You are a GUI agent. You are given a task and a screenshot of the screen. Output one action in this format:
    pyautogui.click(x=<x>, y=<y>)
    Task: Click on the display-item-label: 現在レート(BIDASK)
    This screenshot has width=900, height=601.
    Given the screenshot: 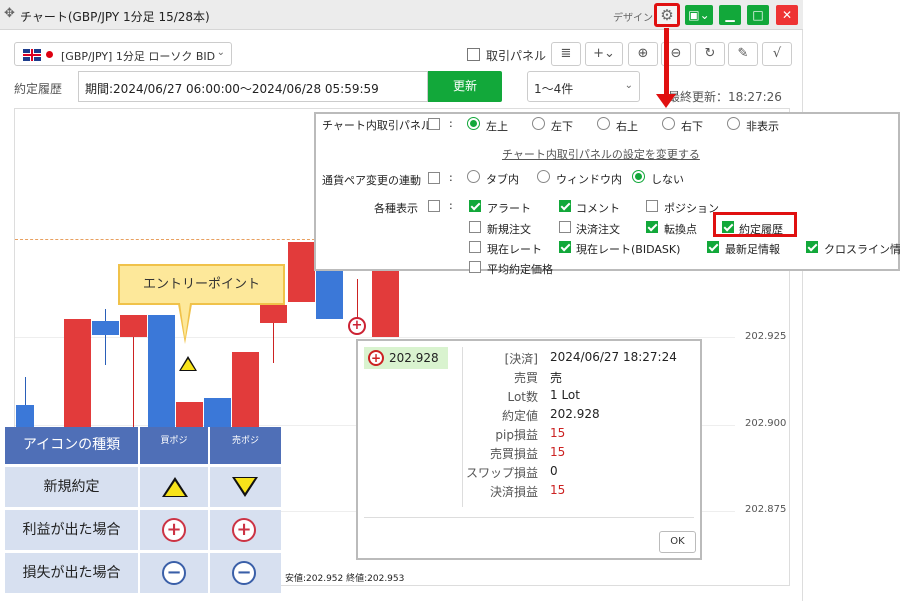 What is the action you would take?
    pyautogui.click(x=628, y=249)
    